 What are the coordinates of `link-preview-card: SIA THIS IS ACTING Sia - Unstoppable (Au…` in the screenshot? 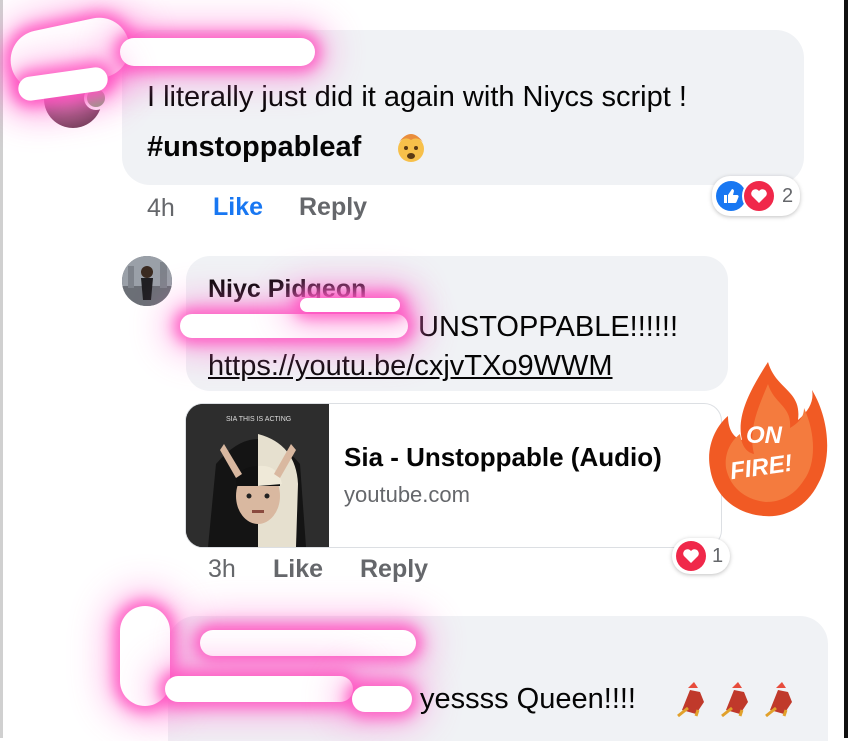 It's located at (453, 475).